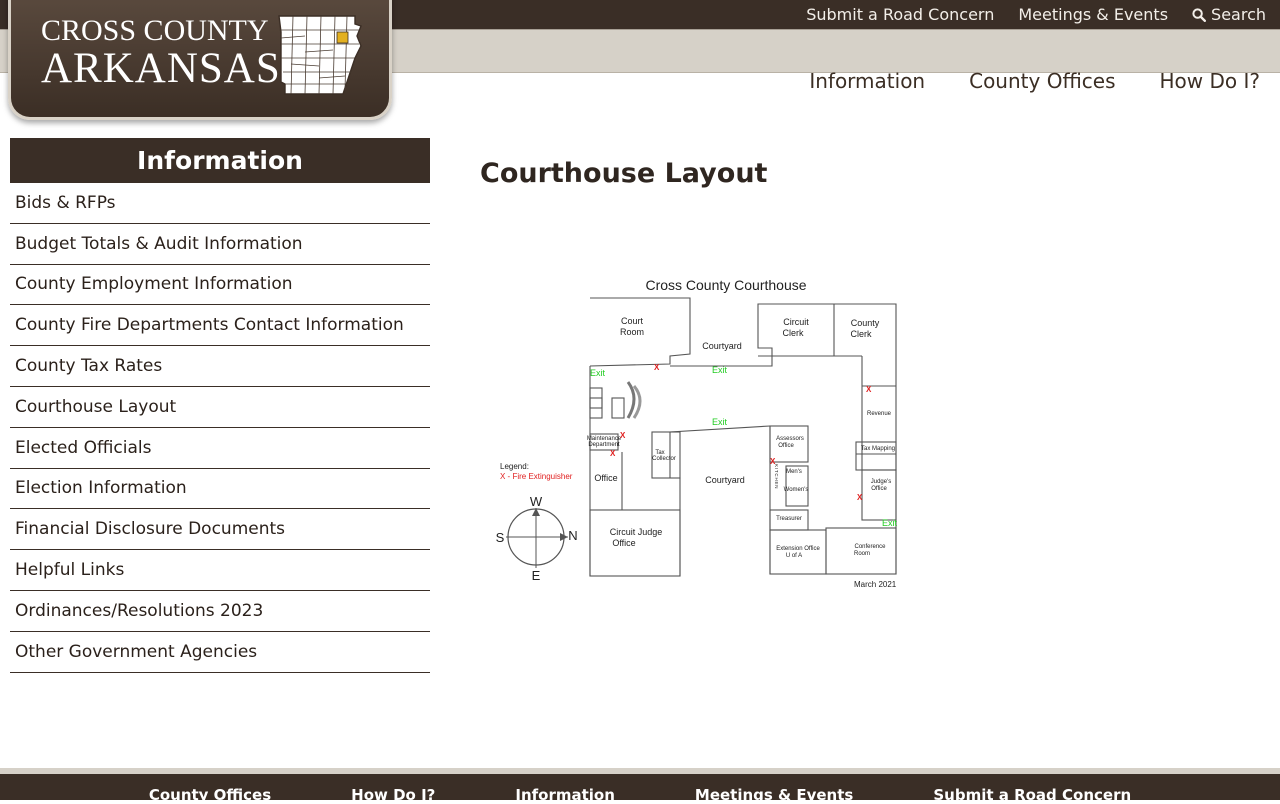 Image resolution: width=1280 pixels, height=804 pixels. What do you see at coordinates (636, 532) in the screenshot?
I see `room-circuit-judge-line1: Circuit Judge` at bounding box center [636, 532].